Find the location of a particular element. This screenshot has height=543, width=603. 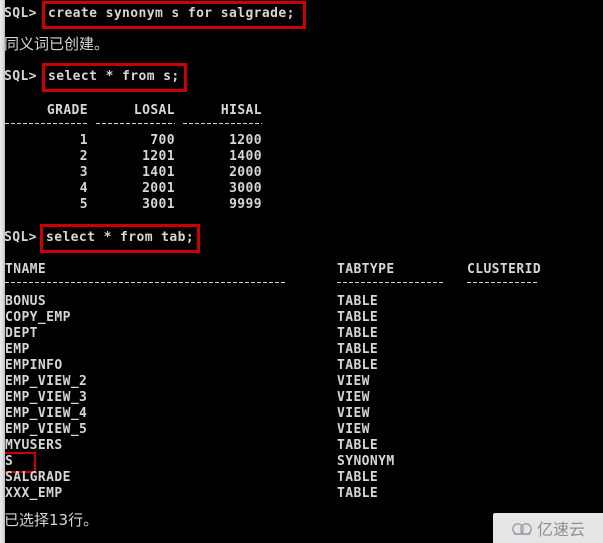

tab-cell-tname: XXX_EMP is located at coordinates (34, 493).